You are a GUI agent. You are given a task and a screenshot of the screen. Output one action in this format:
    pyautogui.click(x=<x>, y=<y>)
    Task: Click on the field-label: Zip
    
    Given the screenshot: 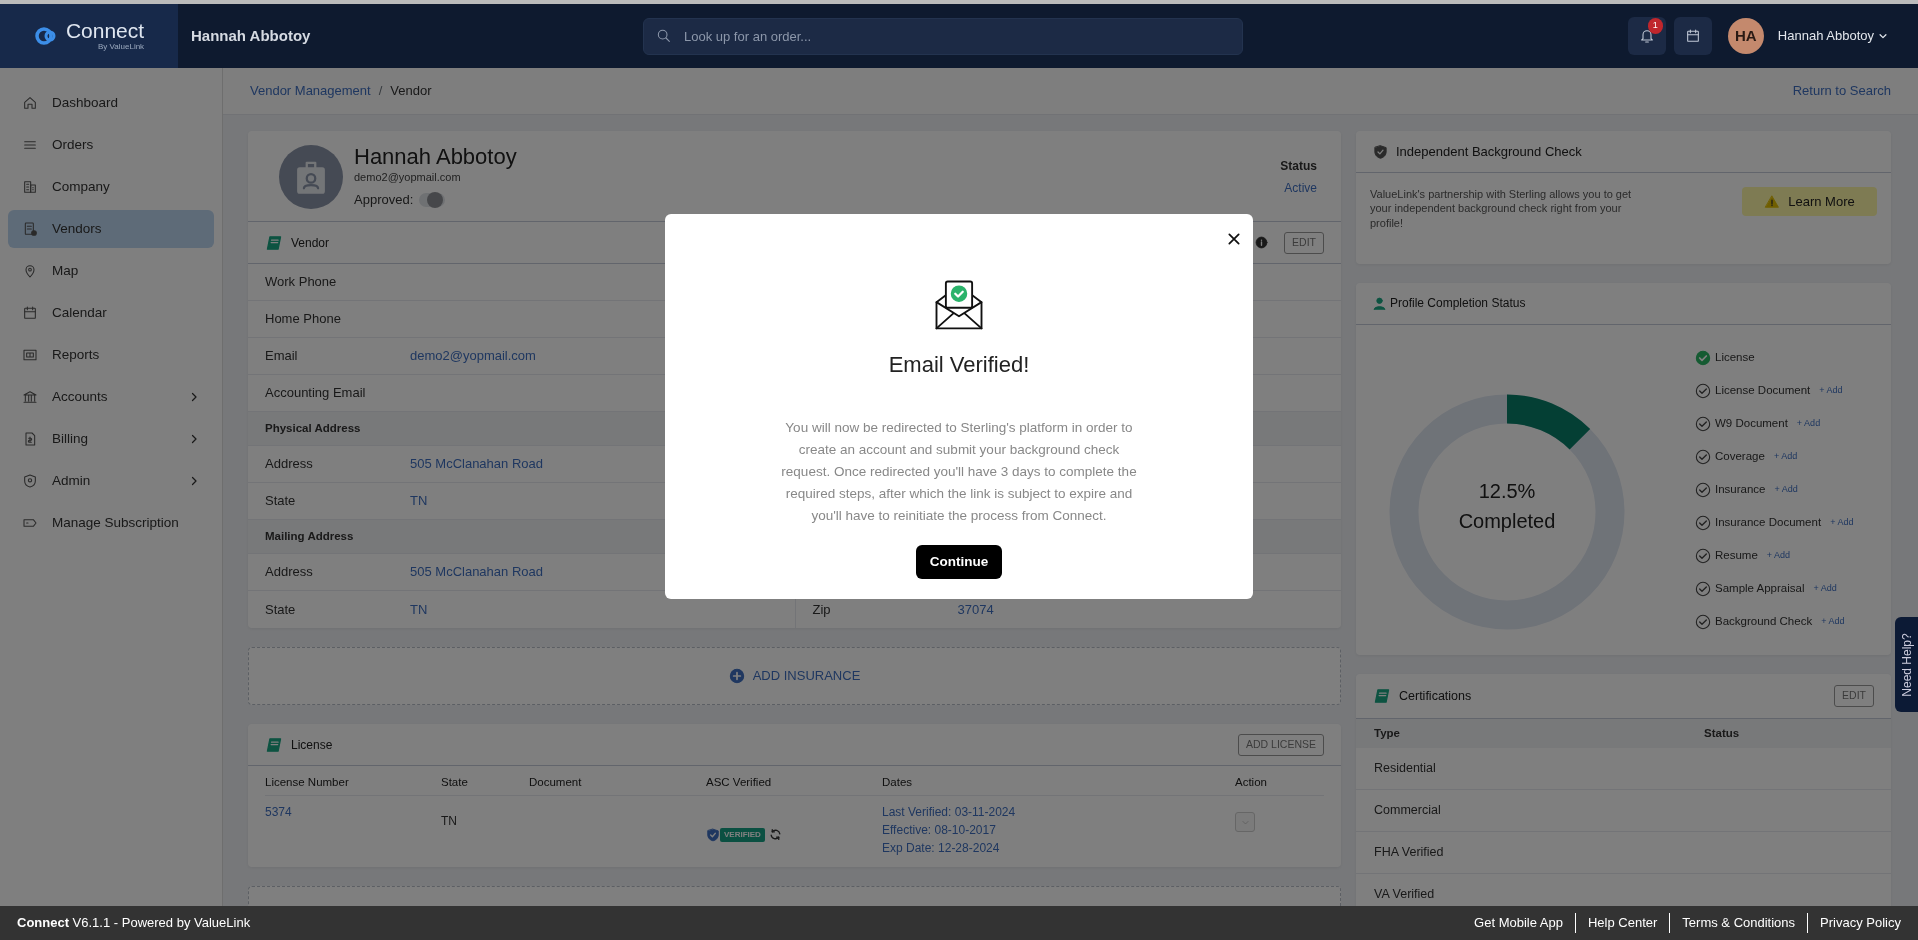 What is the action you would take?
    pyautogui.click(x=822, y=609)
    